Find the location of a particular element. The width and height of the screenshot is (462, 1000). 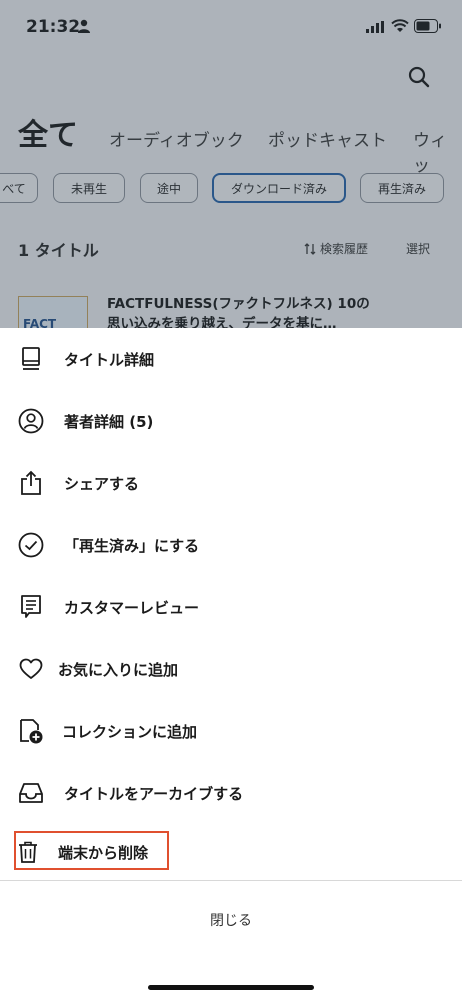

check-circle-icon is located at coordinates (31, 545).